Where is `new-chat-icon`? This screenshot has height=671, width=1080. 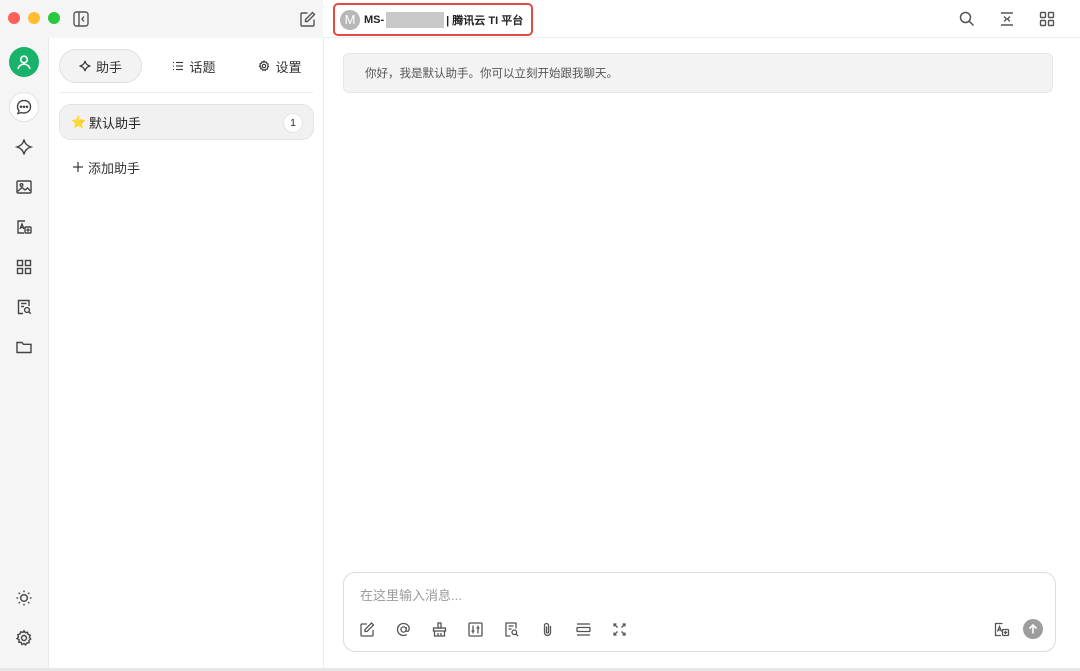 new-chat-icon is located at coordinates (308, 19).